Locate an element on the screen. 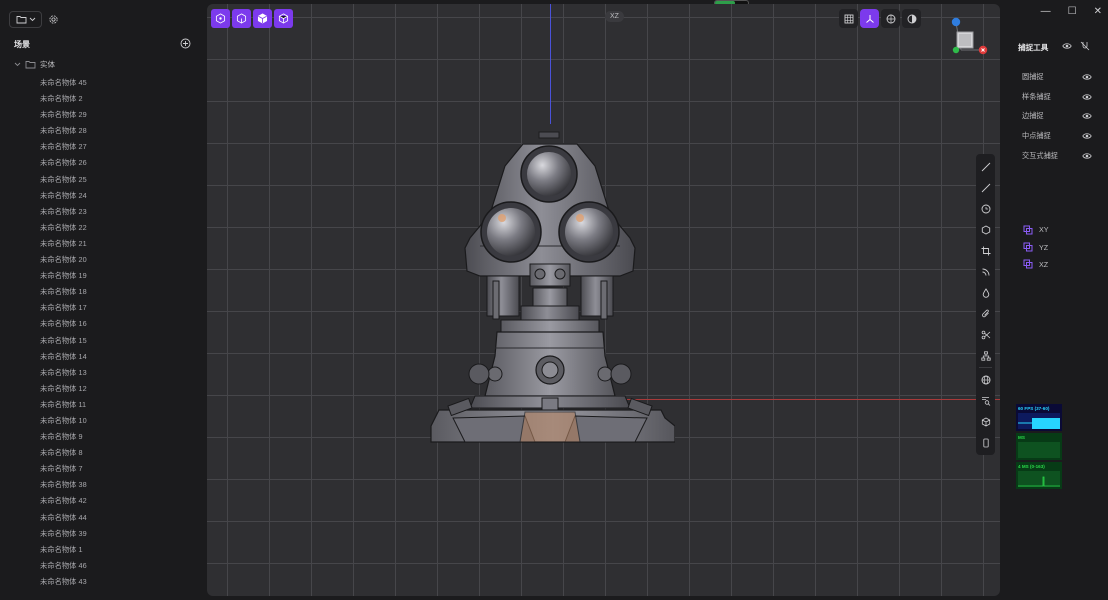 This screenshot has width=1108, height=600. object-list-item: 未命名物体 17 is located at coordinates (63, 311).